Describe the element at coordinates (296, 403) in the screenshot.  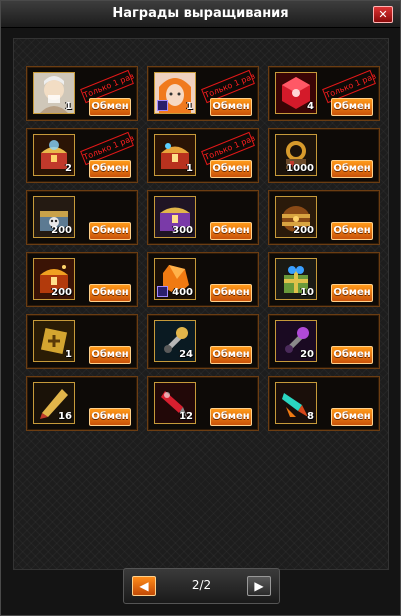
I see `cyan-shard-icon: 8` at that location.